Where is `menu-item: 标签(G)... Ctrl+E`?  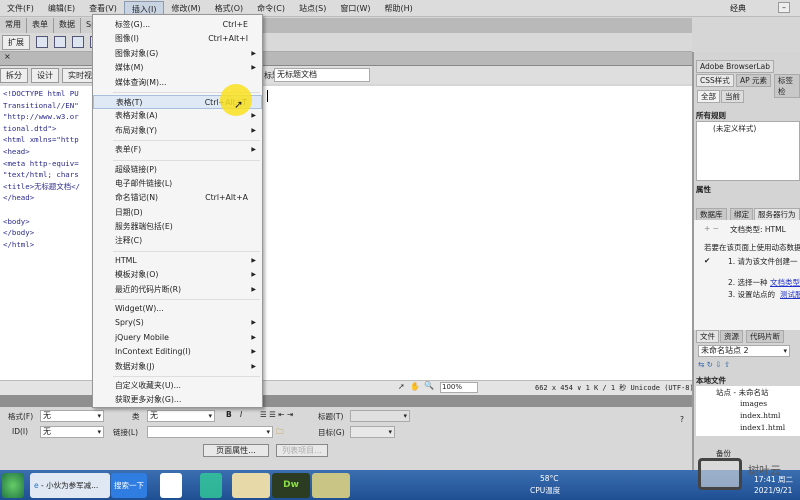 menu-item: 标签(G)... Ctrl+E is located at coordinates (177, 25).